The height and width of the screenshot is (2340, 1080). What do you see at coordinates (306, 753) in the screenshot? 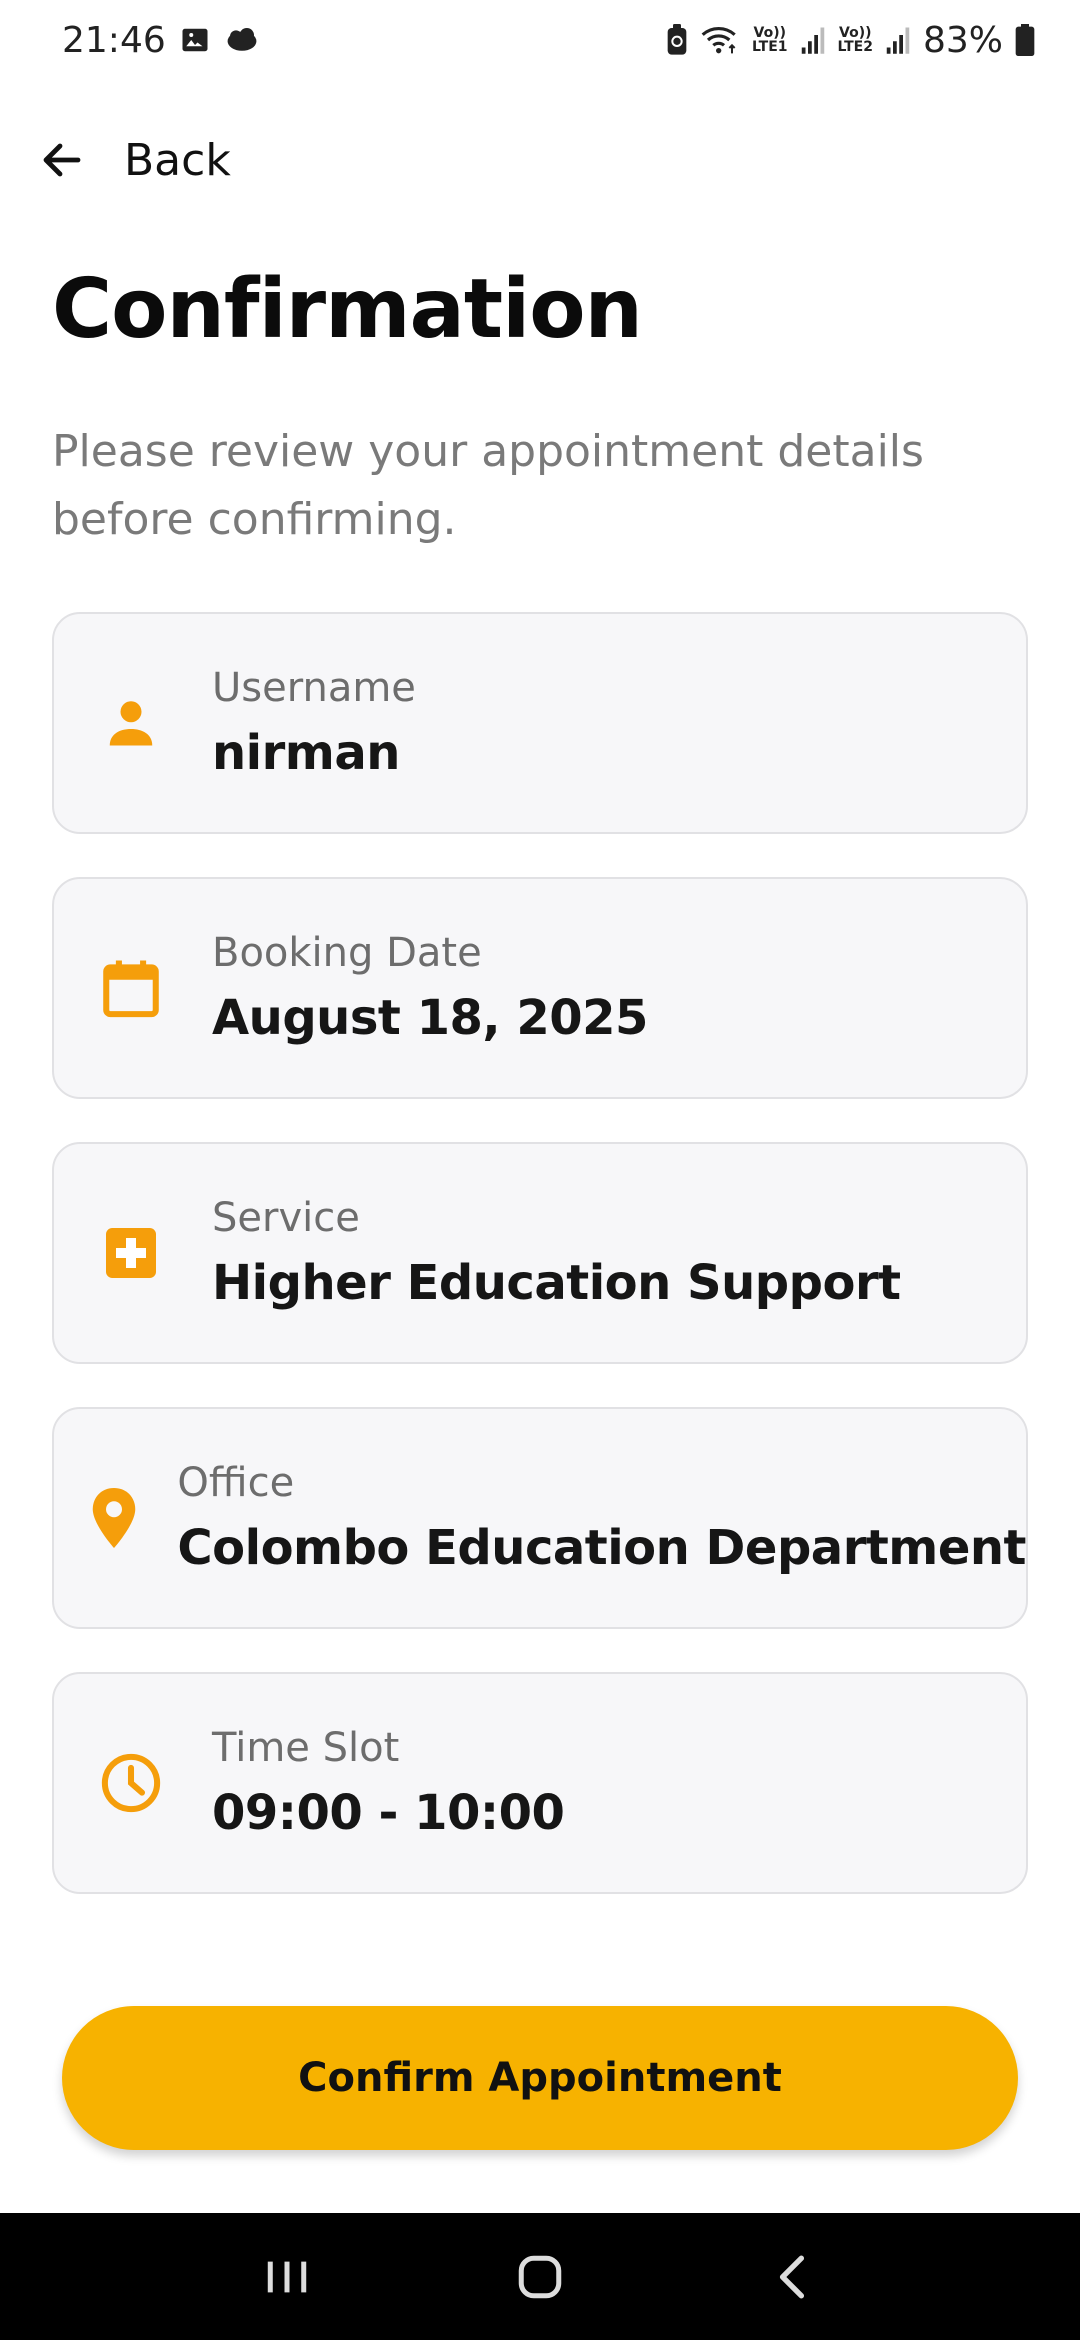
I see `detail-value: nirman` at bounding box center [306, 753].